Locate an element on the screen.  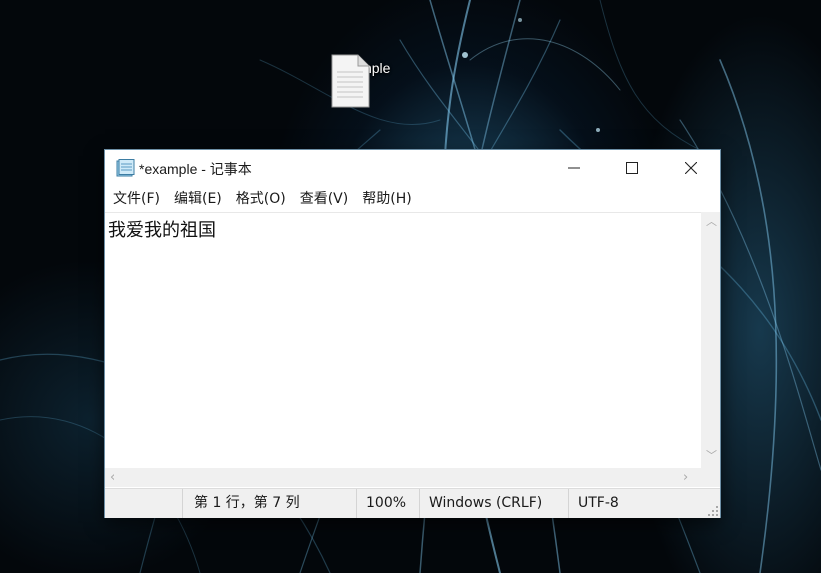
scroll-left-icon: ‹ is located at coordinates (112, 477).